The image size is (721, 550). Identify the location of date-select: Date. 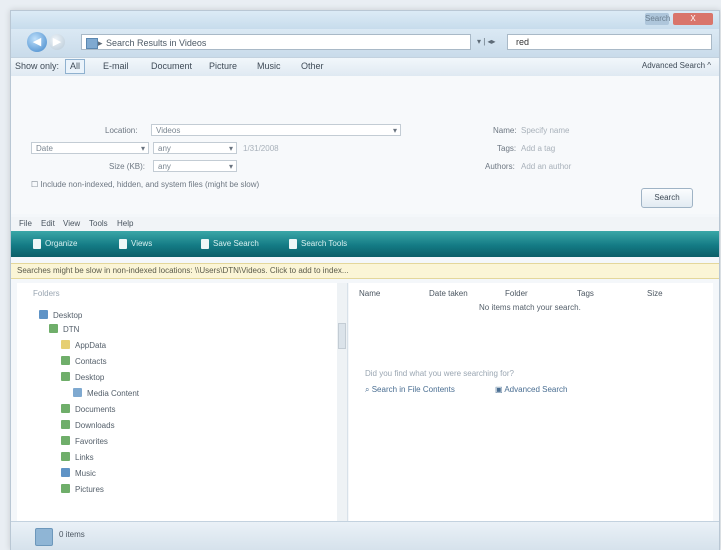
(90, 148).